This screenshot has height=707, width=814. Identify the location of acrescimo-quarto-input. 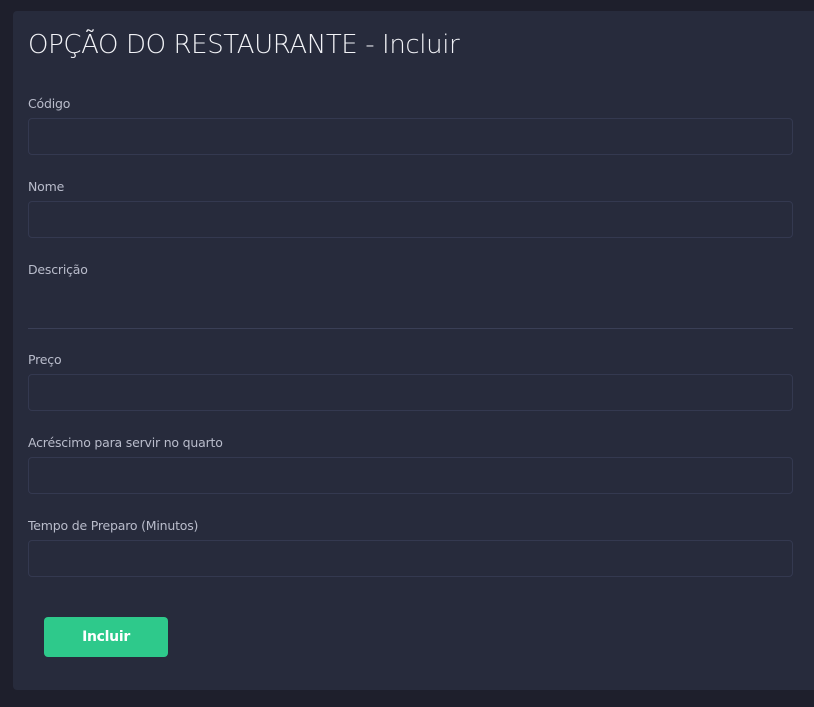
(410, 475).